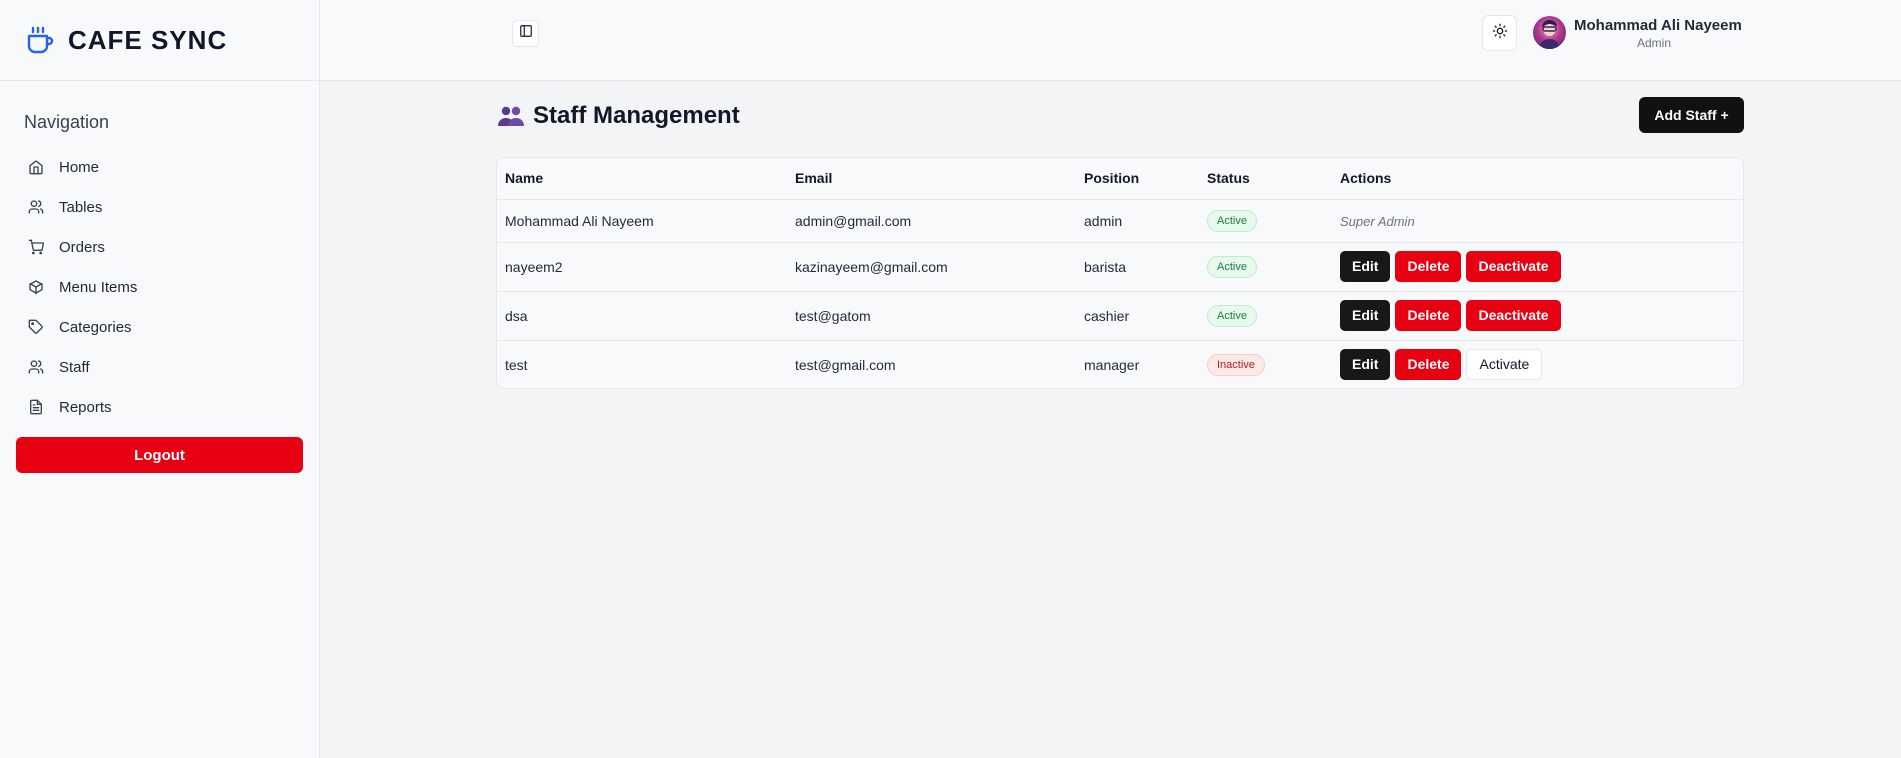 Image resolution: width=1901 pixels, height=758 pixels. Describe the element at coordinates (931, 316) in the screenshot. I see `cell-email: test@gatom` at that location.